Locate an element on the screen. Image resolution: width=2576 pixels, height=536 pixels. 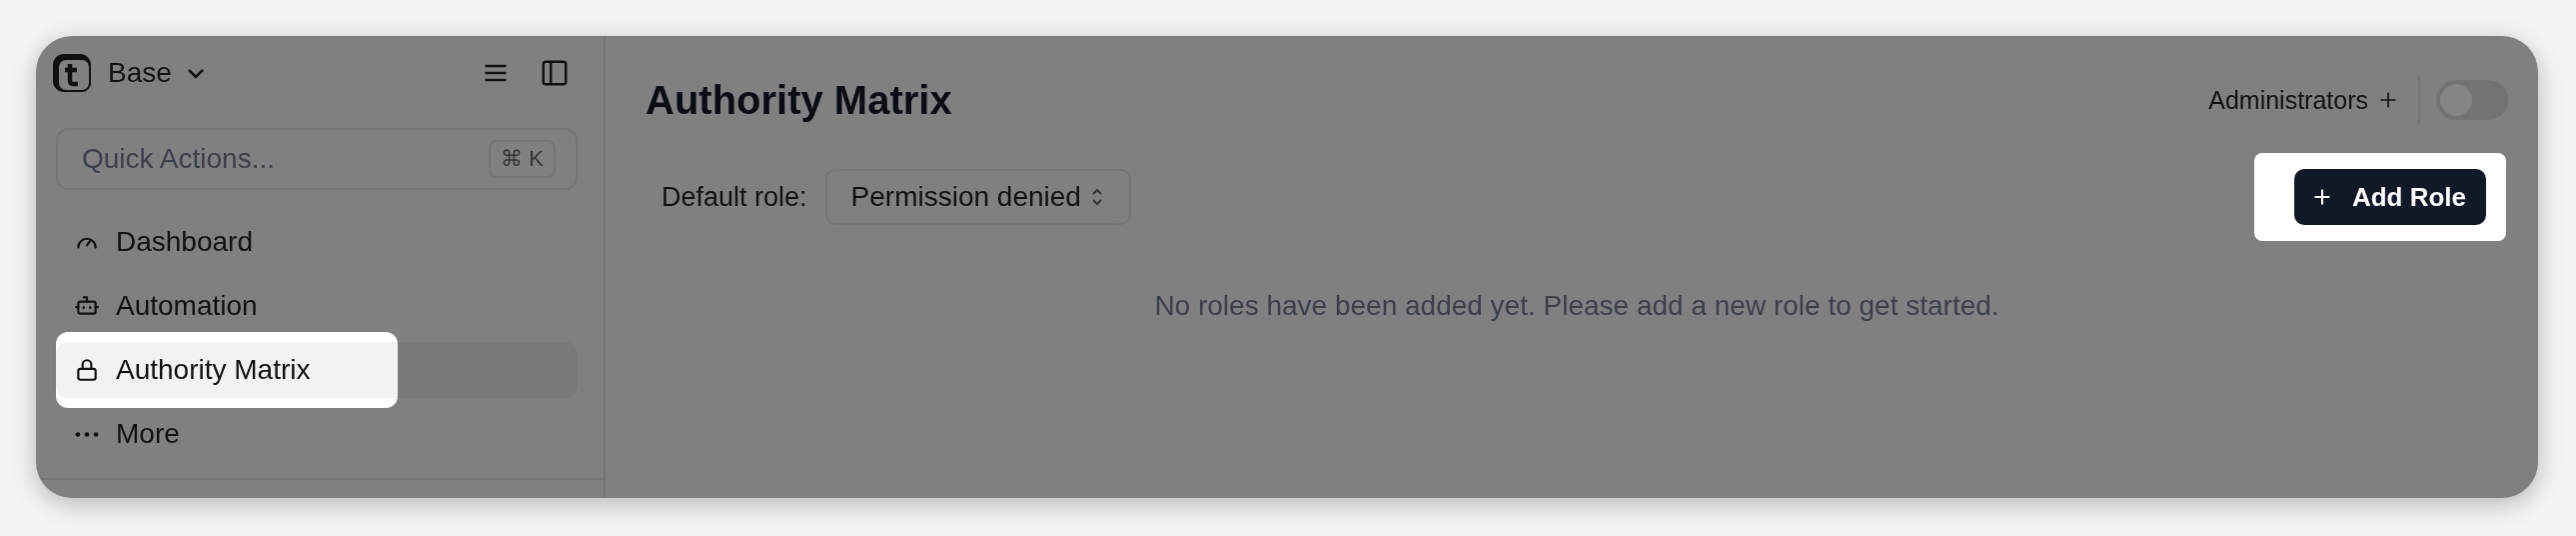
nav-item: Authority Matrix is located at coordinates (317, 370).